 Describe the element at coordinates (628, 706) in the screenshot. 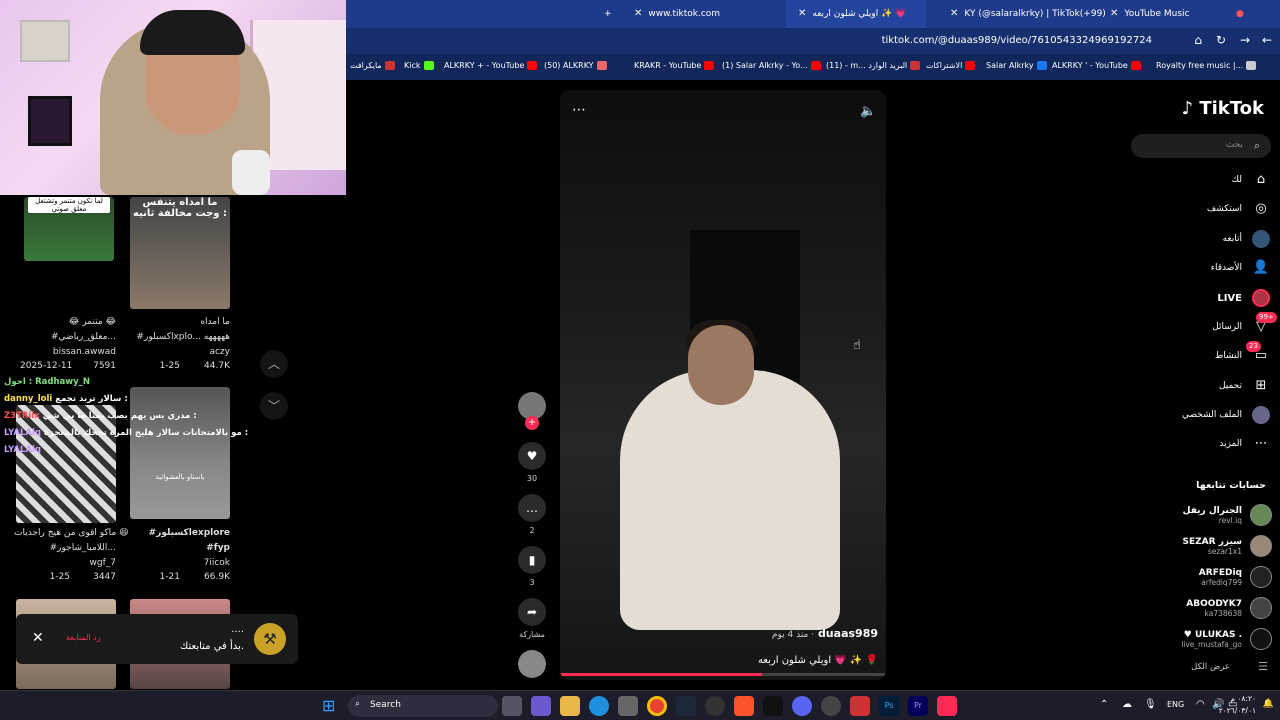

I see `store-icon` at that location.